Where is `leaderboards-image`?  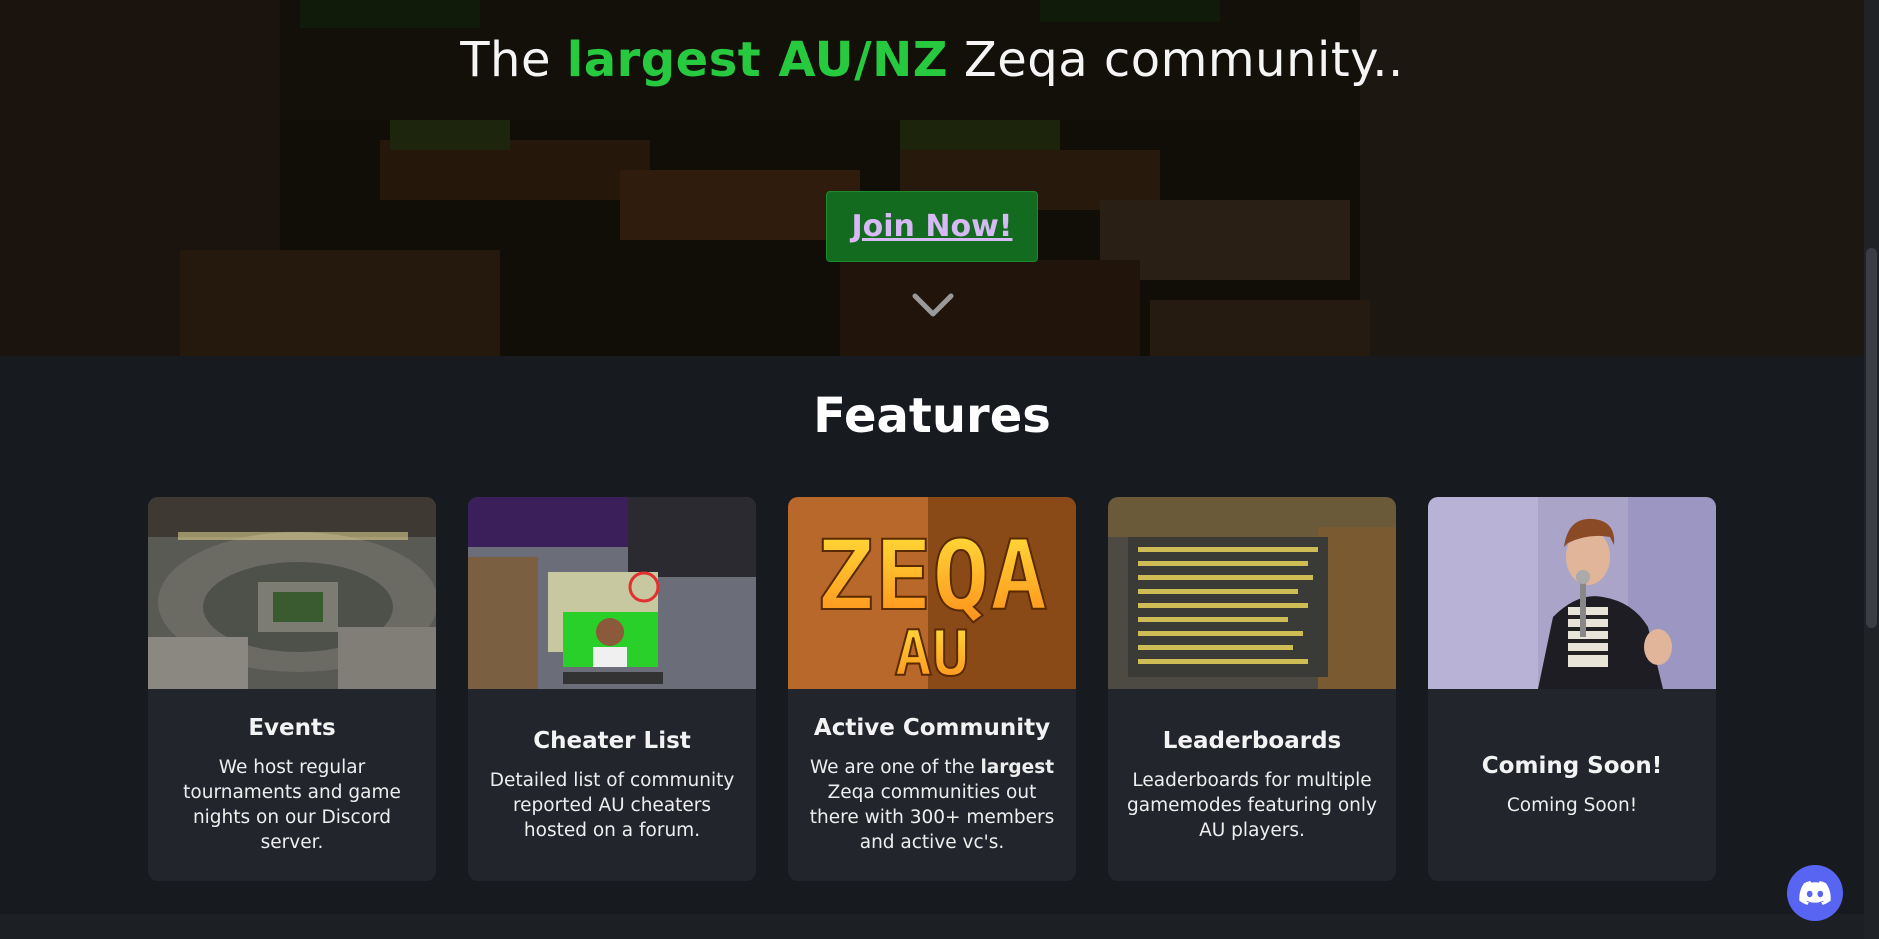
leaderboards-image is located at coordinates (1252, 593).